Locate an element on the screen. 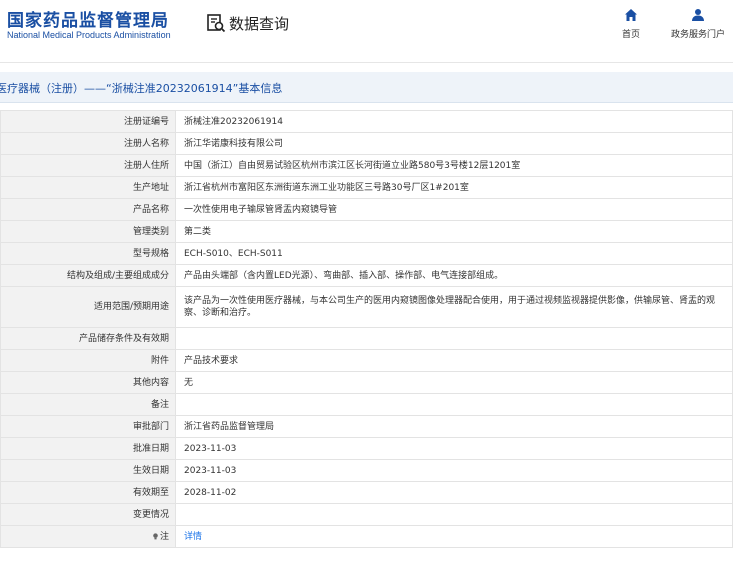 Image resolution: width=733 pixels, height=564 pixels. record-title: 医疗器械（注册）——“浙械注准20232061914”基本信息 is located at coordinates (141, 88).